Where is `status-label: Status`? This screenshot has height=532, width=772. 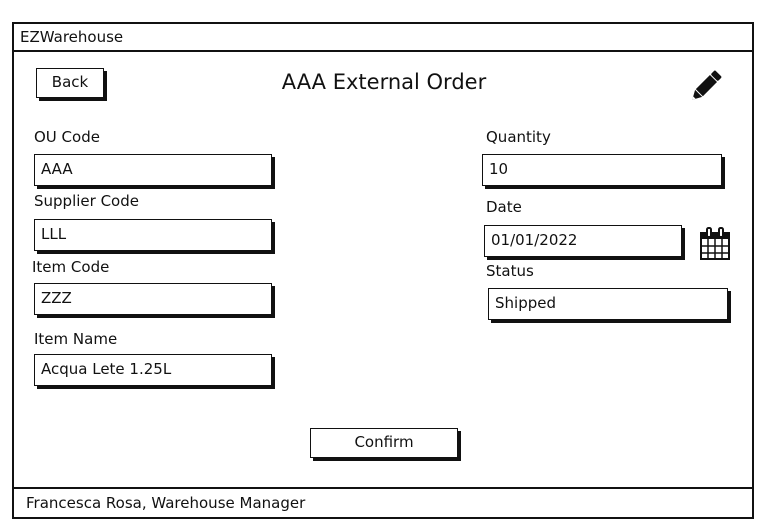
status-label: Status is located at coordinates (510, 271).